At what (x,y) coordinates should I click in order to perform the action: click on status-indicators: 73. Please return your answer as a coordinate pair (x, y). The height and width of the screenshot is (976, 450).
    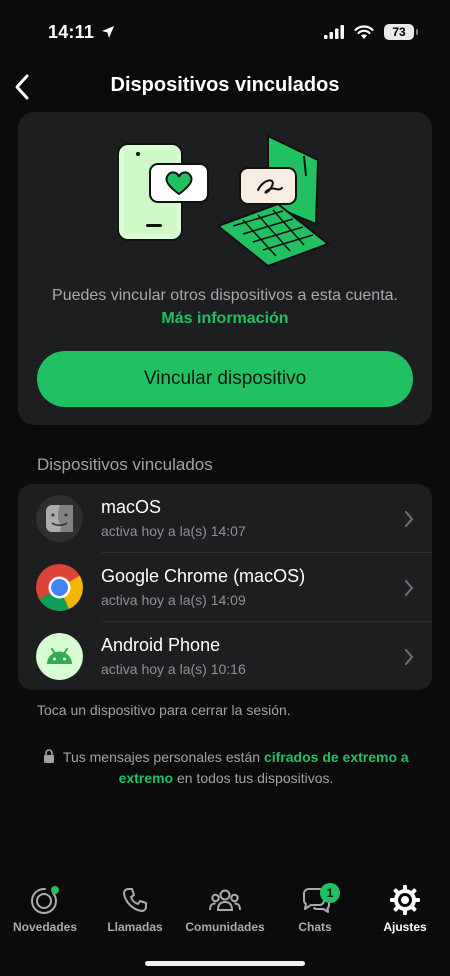
    Looking at the image, I should click on (371, 32).